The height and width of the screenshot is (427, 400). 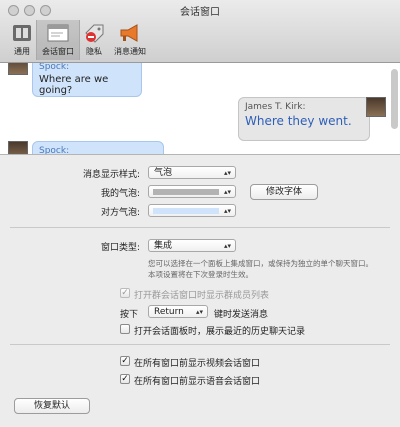 What do you see at coordinates (130, 51) in the screenshot?
I see `tab-notifications-label: 消息通知` at bounding box center [130, 51].